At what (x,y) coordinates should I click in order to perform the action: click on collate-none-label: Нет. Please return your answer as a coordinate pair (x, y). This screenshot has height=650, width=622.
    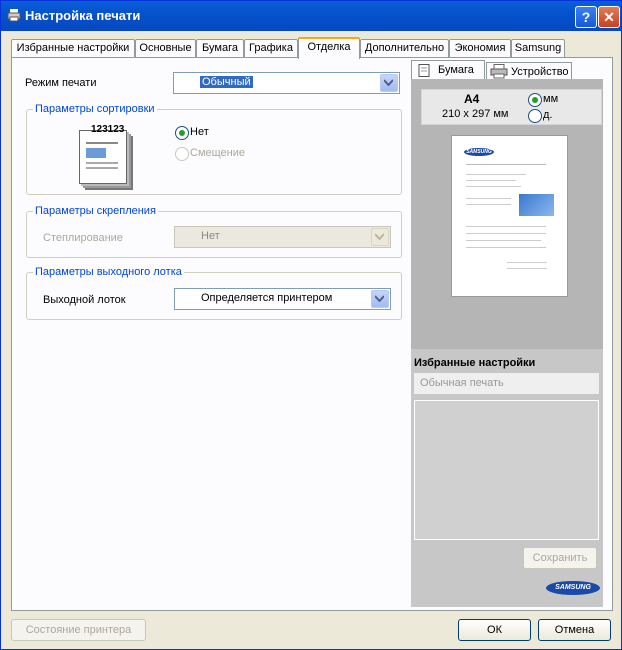
    Looking at the image, I should click on (199, 132).